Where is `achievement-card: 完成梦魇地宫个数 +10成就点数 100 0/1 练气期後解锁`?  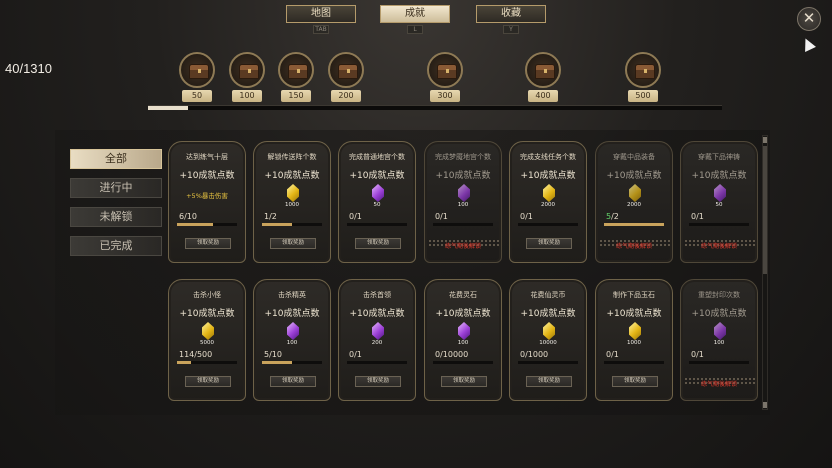
achievement-card: 完成梦魇地宫个数 +10成就点数 100 0/1 练气期後解锁 is located at coordinates (463, 202).